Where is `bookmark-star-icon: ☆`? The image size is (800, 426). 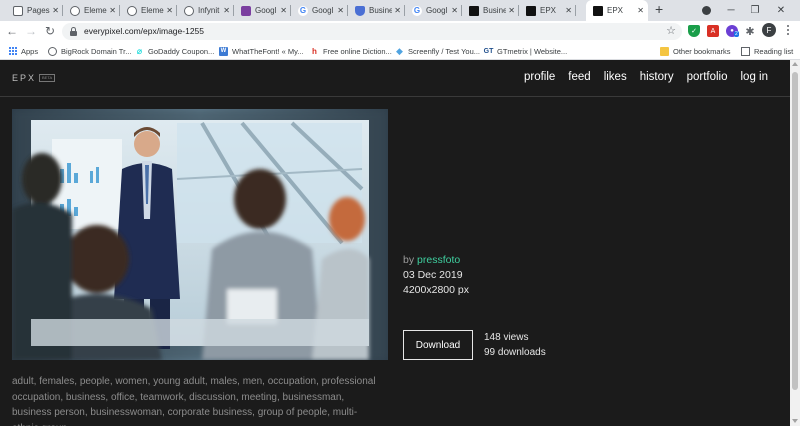
bookmark-star-icon: ☆ is located at coordinates (671, 30).